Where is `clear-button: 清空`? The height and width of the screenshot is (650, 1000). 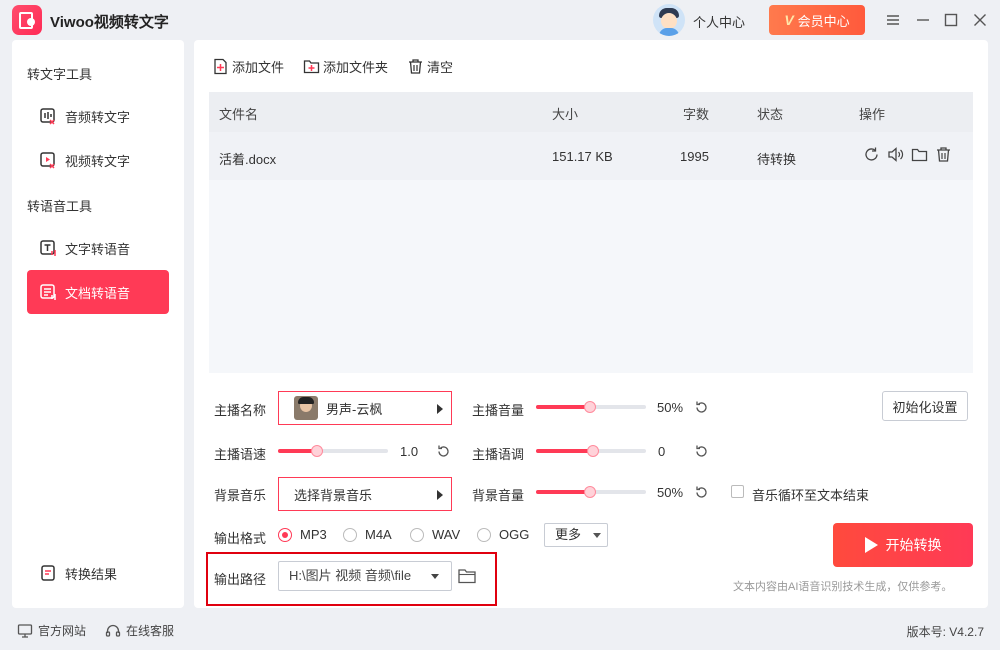
clear-button: 清空 is located at coordinates (430, 66).